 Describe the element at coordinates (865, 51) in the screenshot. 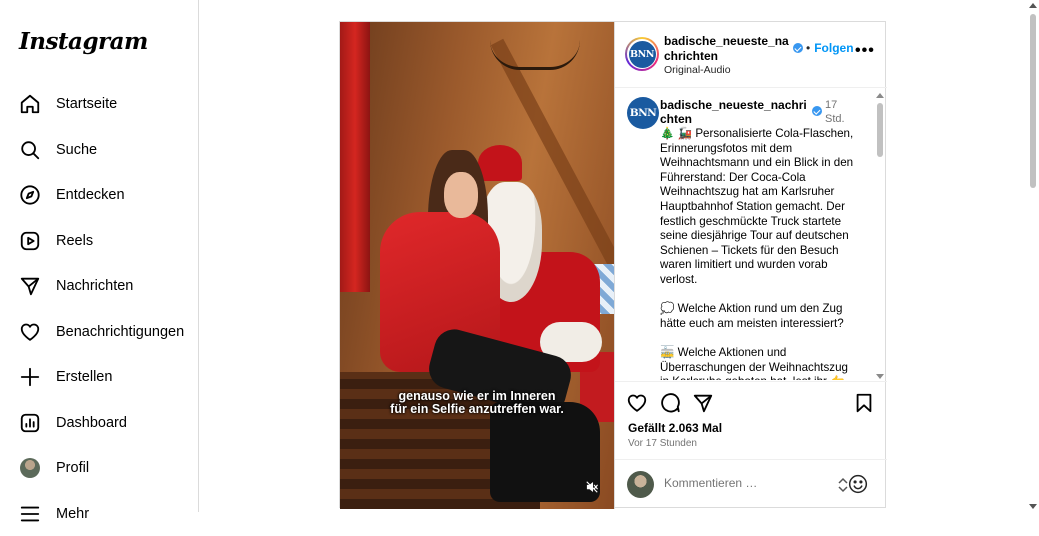

I see `more-options-icon: •••` at that location.